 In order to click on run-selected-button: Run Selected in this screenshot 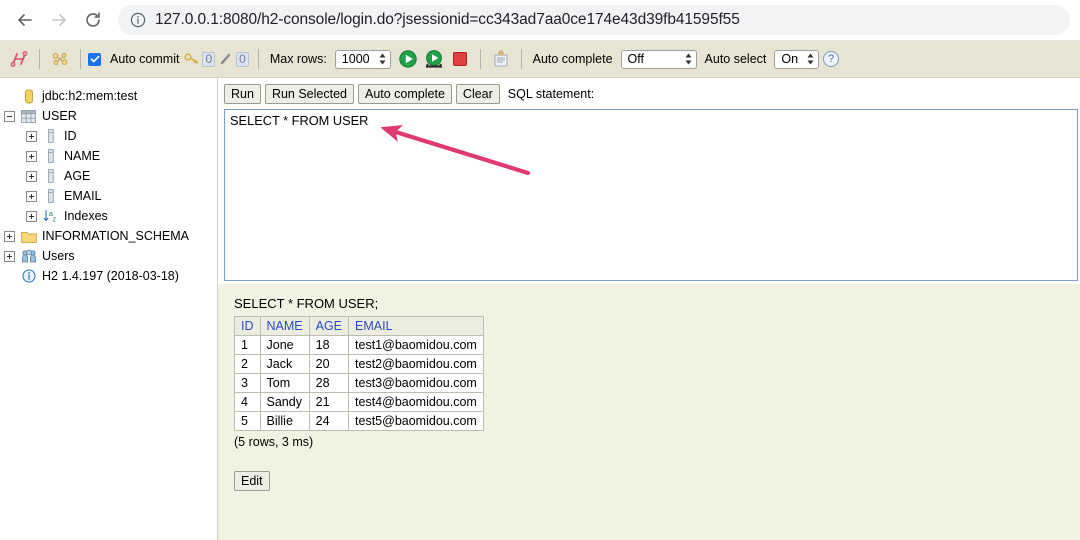, I will do `click(309, 94)`.